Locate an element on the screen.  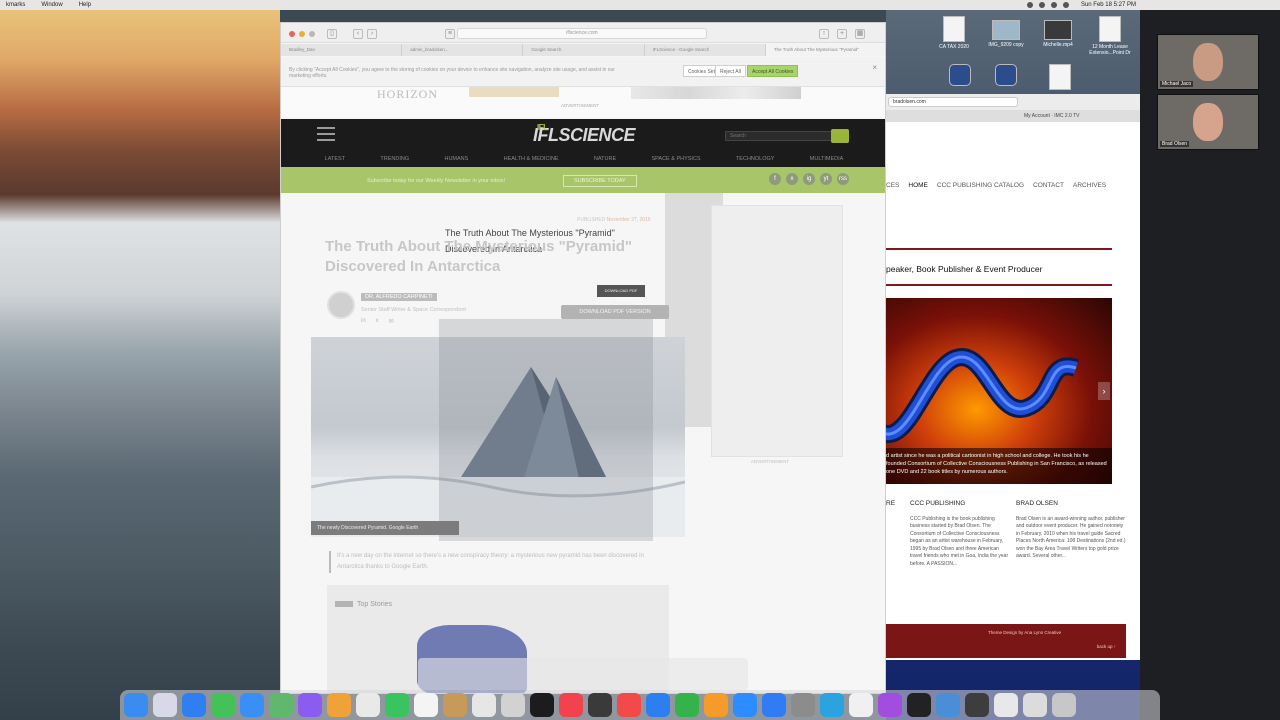
telegram-icon is located at coordinates (832, 705).